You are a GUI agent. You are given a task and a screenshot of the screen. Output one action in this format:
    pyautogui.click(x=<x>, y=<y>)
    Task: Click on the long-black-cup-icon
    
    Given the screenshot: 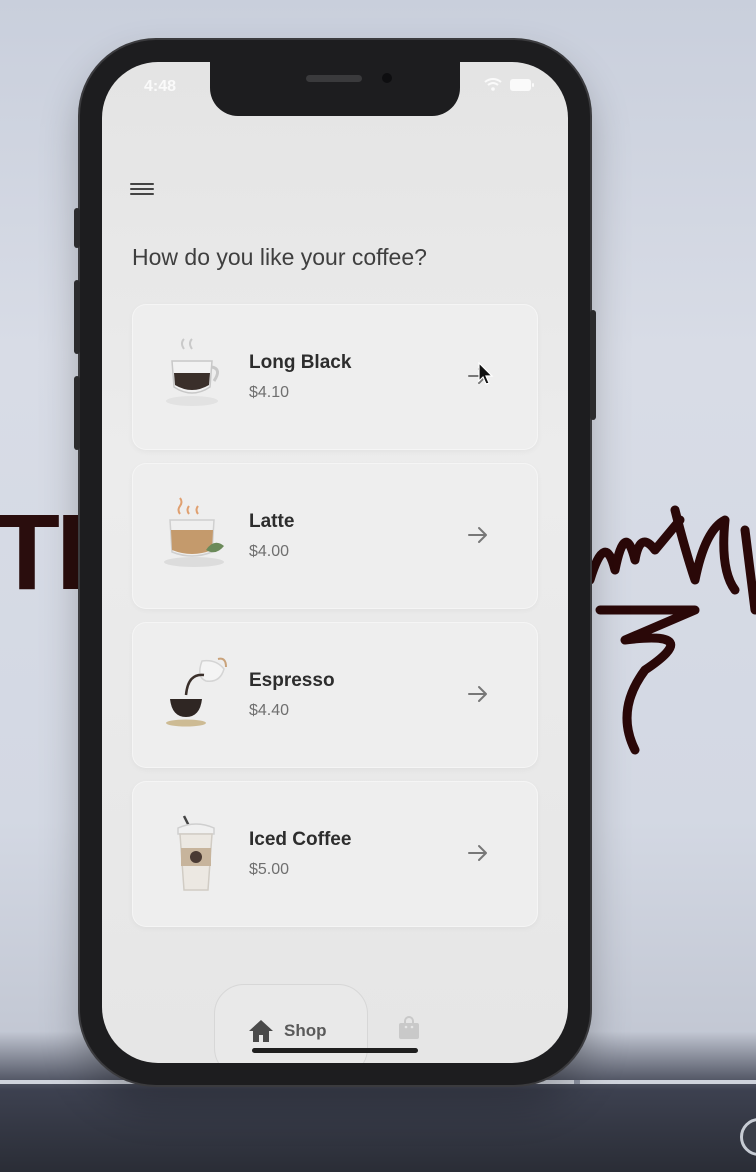 What is the action you would take?
    pyautogui.click(x=192, y=372)
    